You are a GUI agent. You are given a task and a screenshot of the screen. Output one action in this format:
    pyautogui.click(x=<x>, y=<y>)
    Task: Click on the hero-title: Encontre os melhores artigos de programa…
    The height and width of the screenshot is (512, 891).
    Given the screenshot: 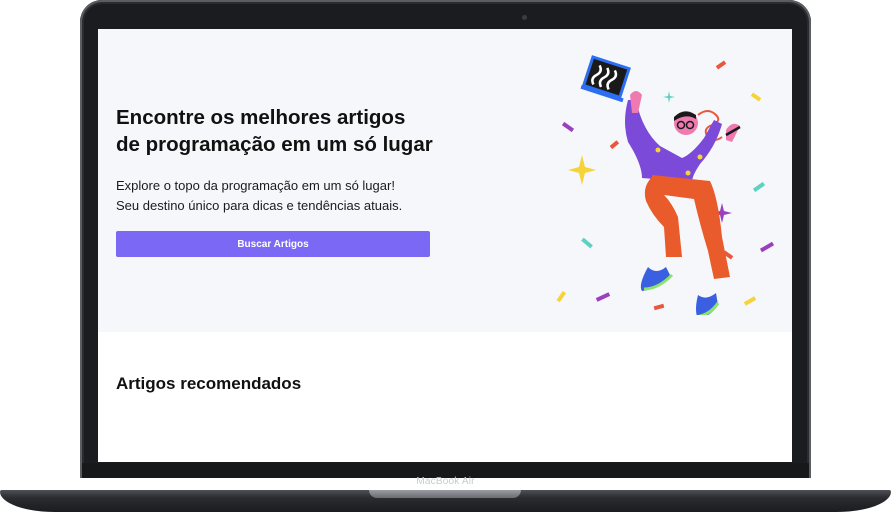 What is the action you would take?
    pyautogui.click(x=296, y=131)
    